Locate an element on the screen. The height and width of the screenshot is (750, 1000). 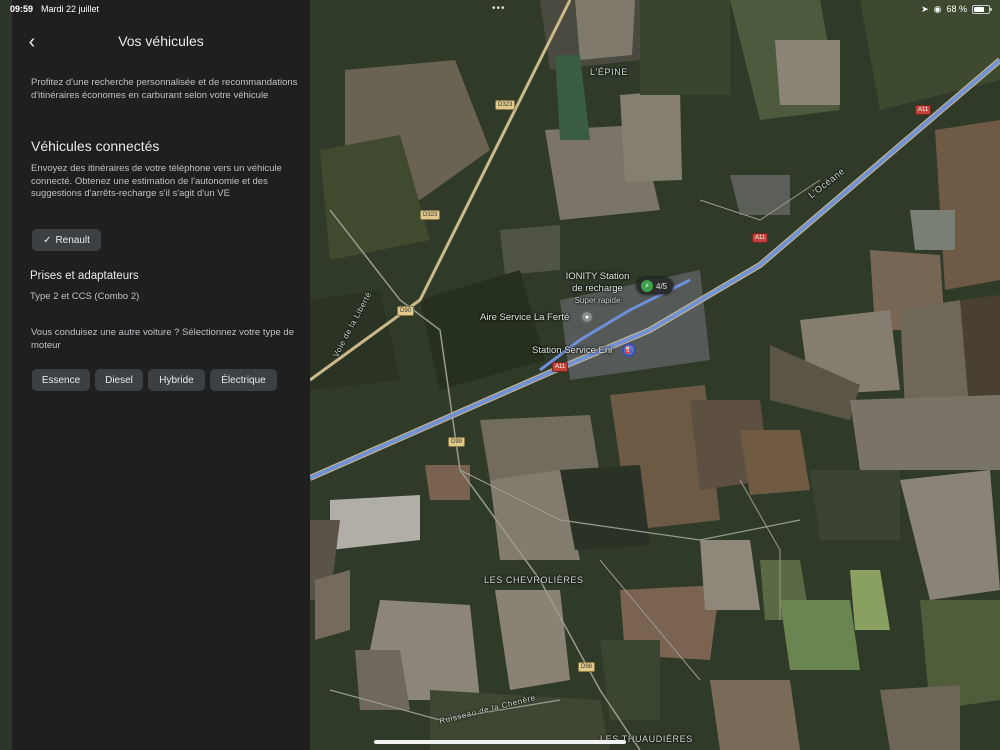
poi-station-eni-label: Station Service Eni is located at coordinates (572, 351).